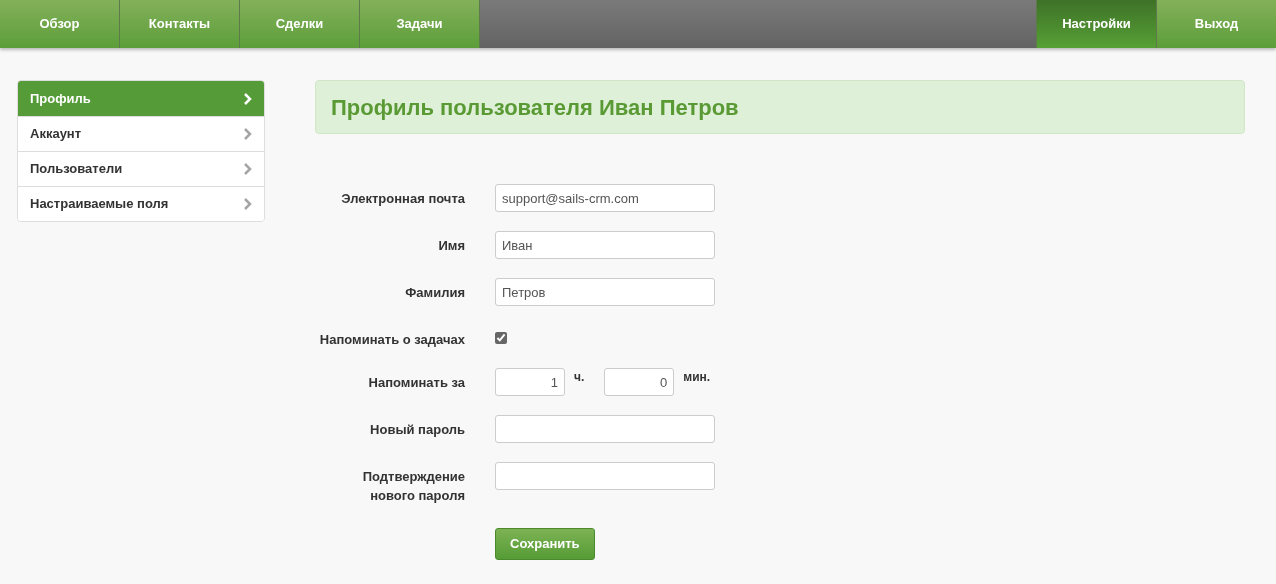 Image resolution: width=1276 pixels, height=584 pixels. What do you see at coordinates (451, 246) in the screenshot?
I see `field-label: Имя` at bounding box center [451, 246].